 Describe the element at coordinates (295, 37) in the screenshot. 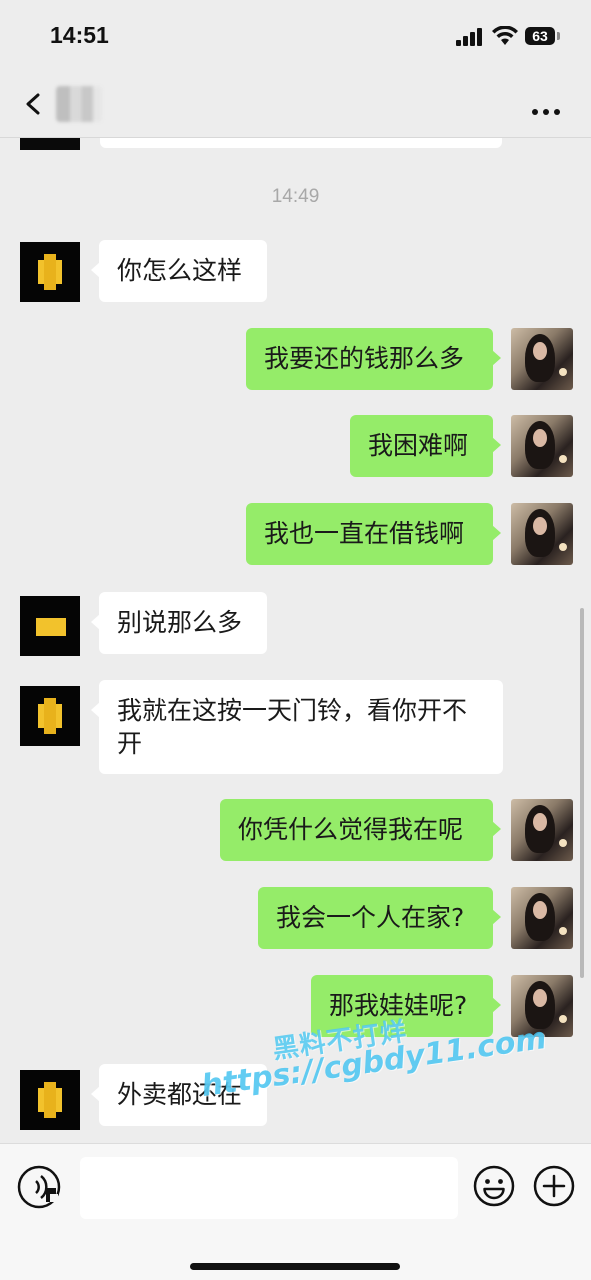

I see `status-bar: 14:51 63` at that location.